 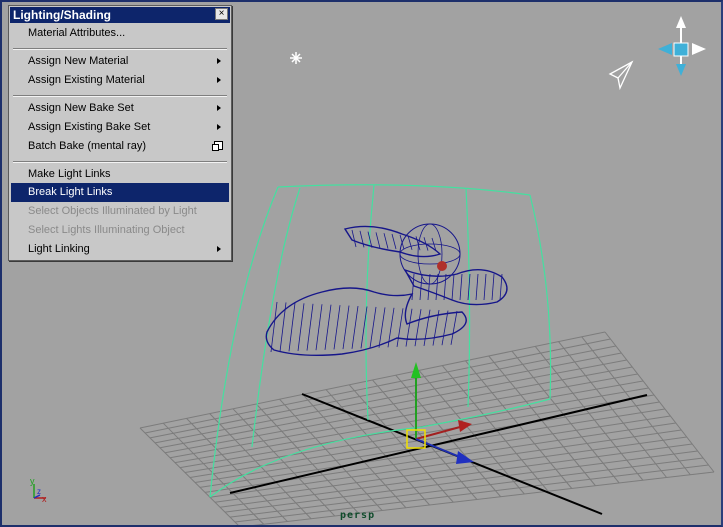 I want to click on menu-item-label: Make Light Links, so click(x=69, y=174).